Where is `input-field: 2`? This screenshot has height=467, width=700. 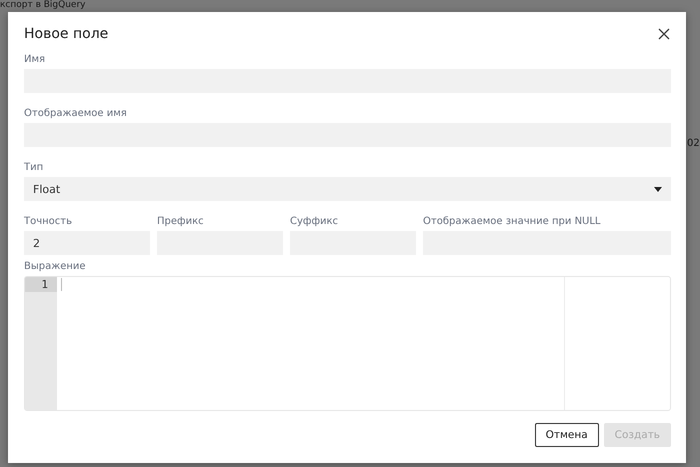
input-field: 2 is located at coordinates (87, 243).